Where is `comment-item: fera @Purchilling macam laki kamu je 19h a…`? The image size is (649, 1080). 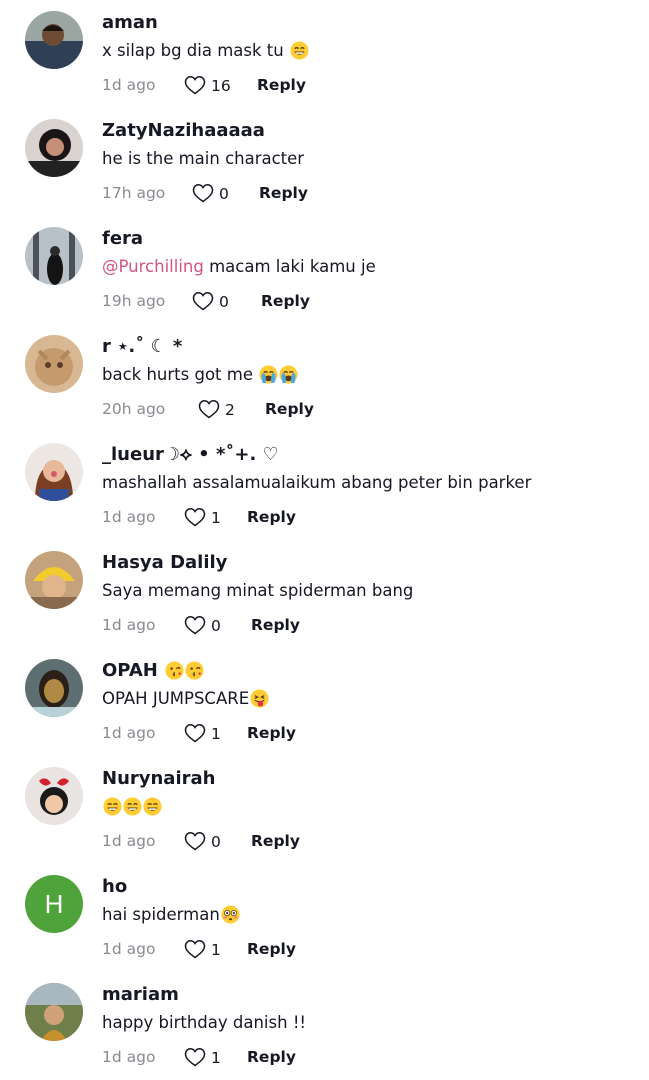
comment-item: fera @Purchilling macam laki kamu je 19h a… is located at coordinates (324, 270).